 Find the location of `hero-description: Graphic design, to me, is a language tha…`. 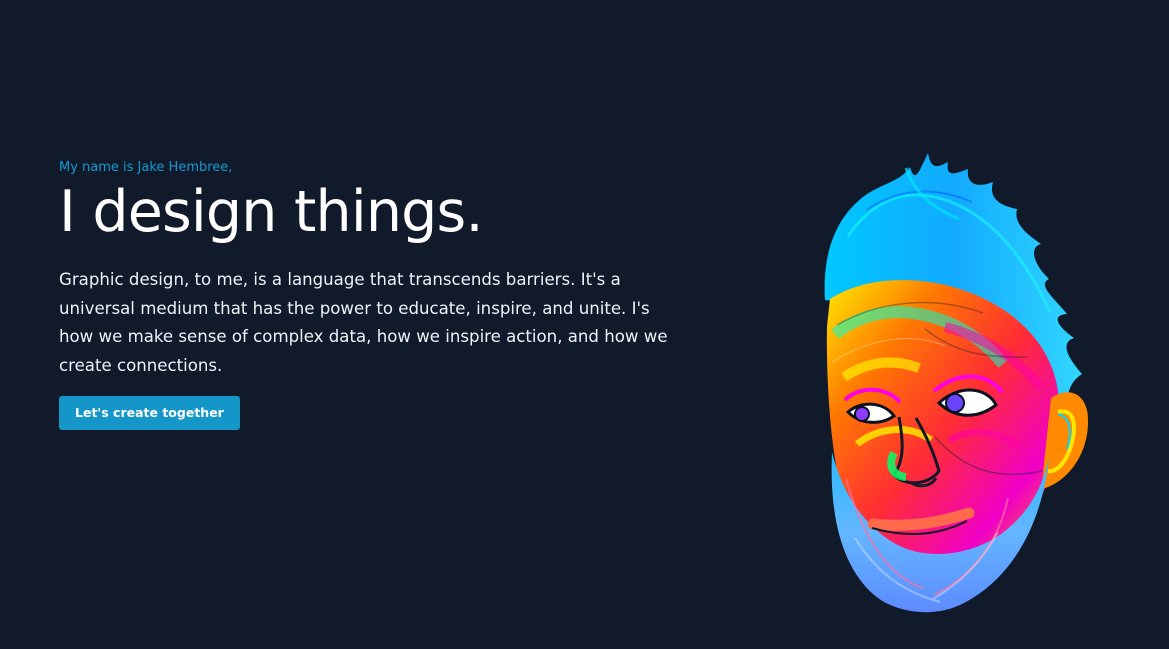

hero-description: Graphic design, to me, is a language tha… is located at coordinates (363, 322).